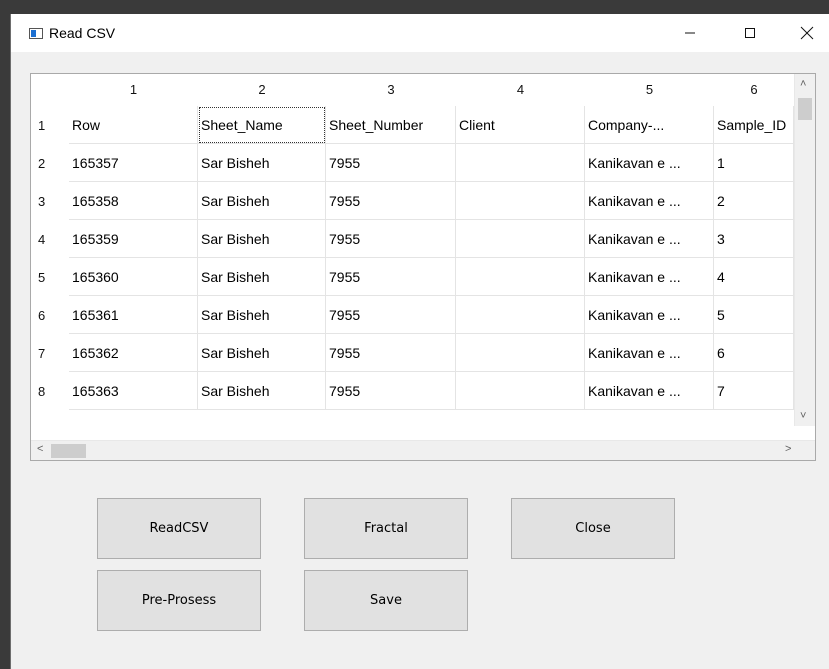  What do you see at coordinates (50, 315) in the screenshot?
I see `row-header: 6` at bounding box center [50, 315].